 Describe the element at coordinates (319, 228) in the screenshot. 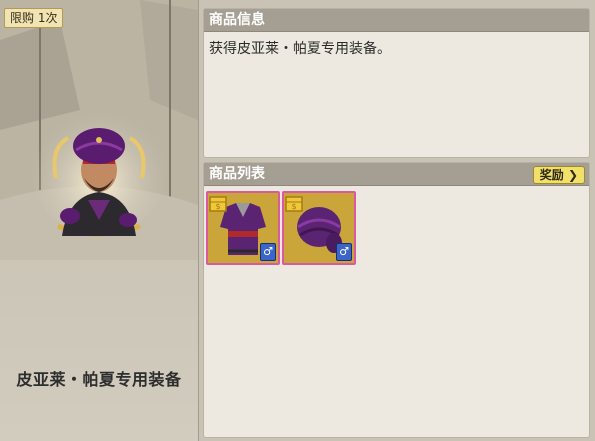

I see `item-slot-turban: $ ♂` at that location.